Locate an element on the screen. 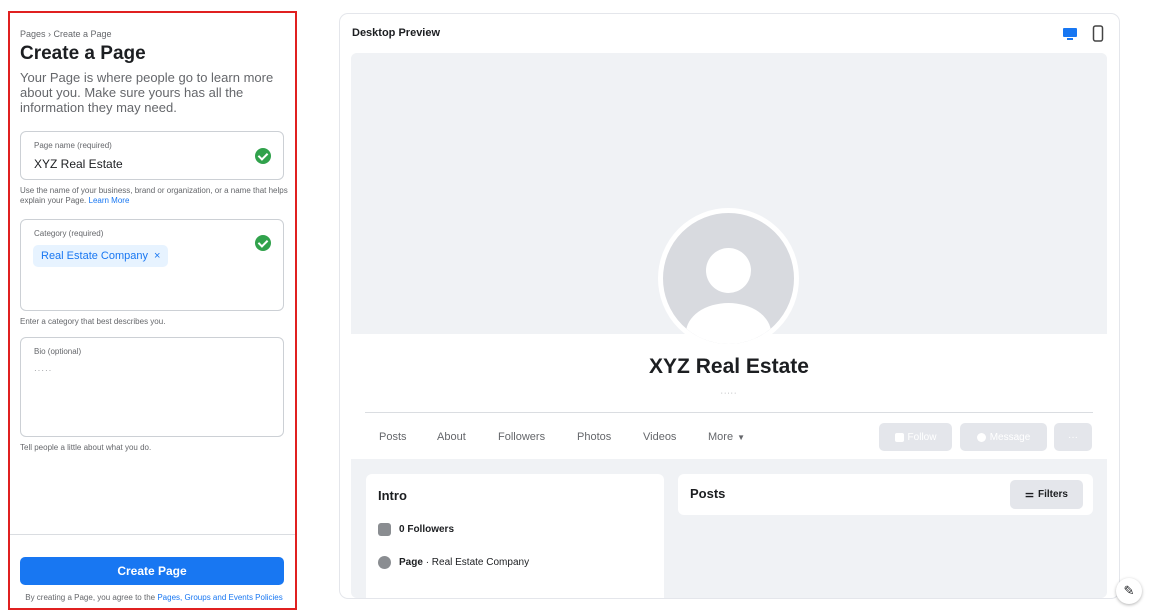 This screenshot has width=1149, height=610. tab-more: More ▼ is located at coordinates (726, 437).